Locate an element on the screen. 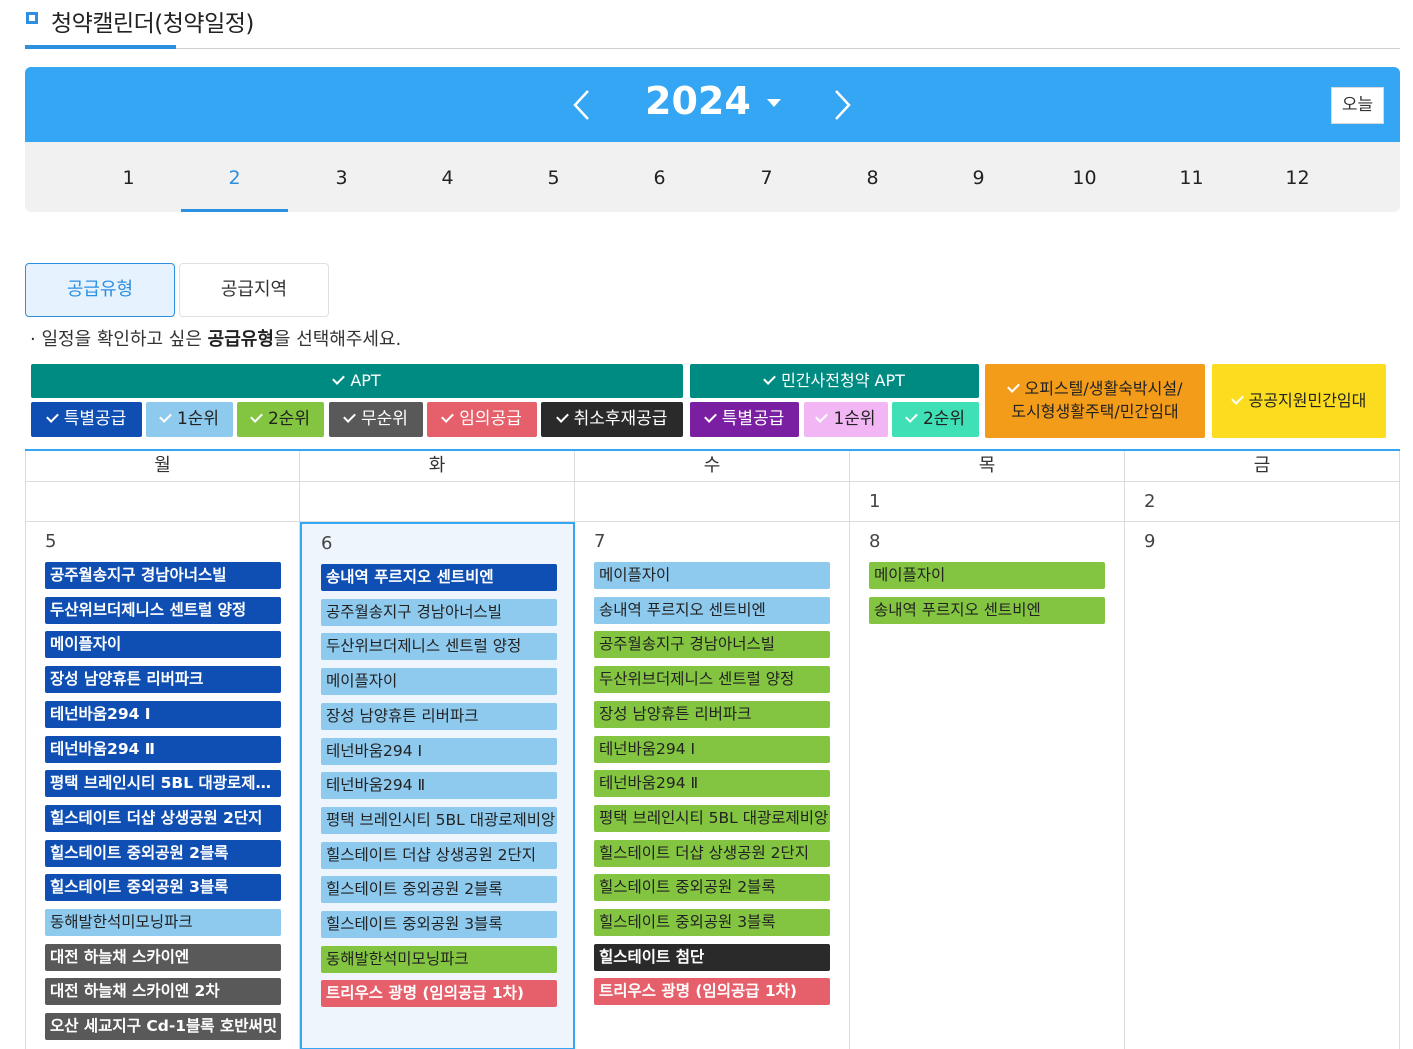 Image resolution: width=1413 pixels, height=1049 pixels. calendar-event: 대전 하늘채 스카이엔 is located at coordinates (163, 957).